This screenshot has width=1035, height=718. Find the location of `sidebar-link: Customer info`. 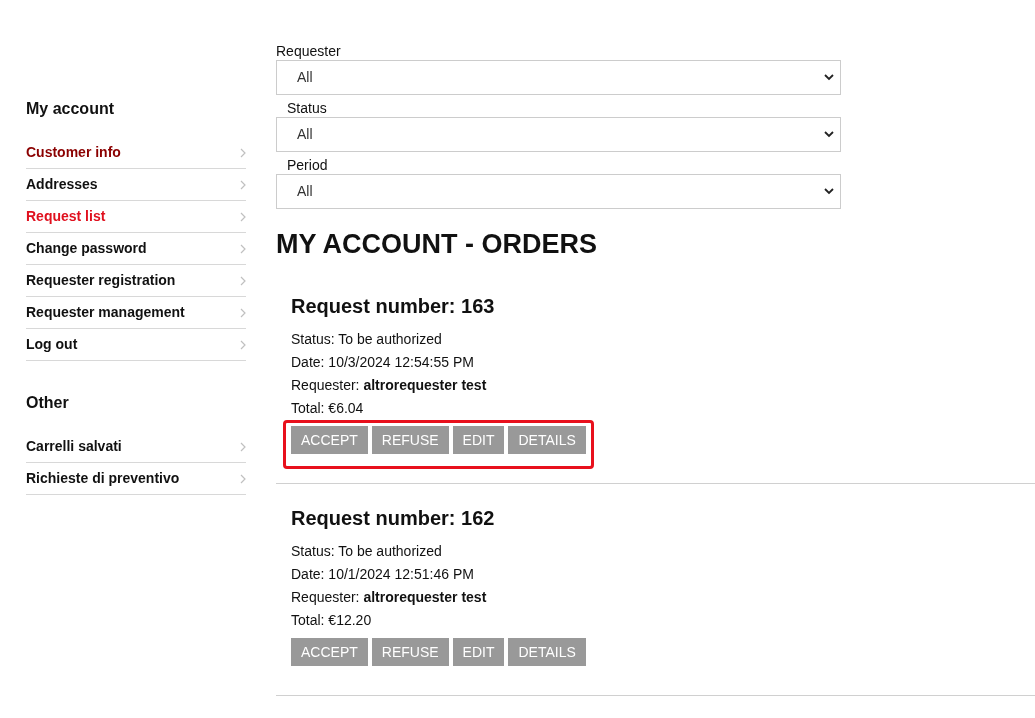

sidebar-link: Customer info is located at coordinates (136, 153).